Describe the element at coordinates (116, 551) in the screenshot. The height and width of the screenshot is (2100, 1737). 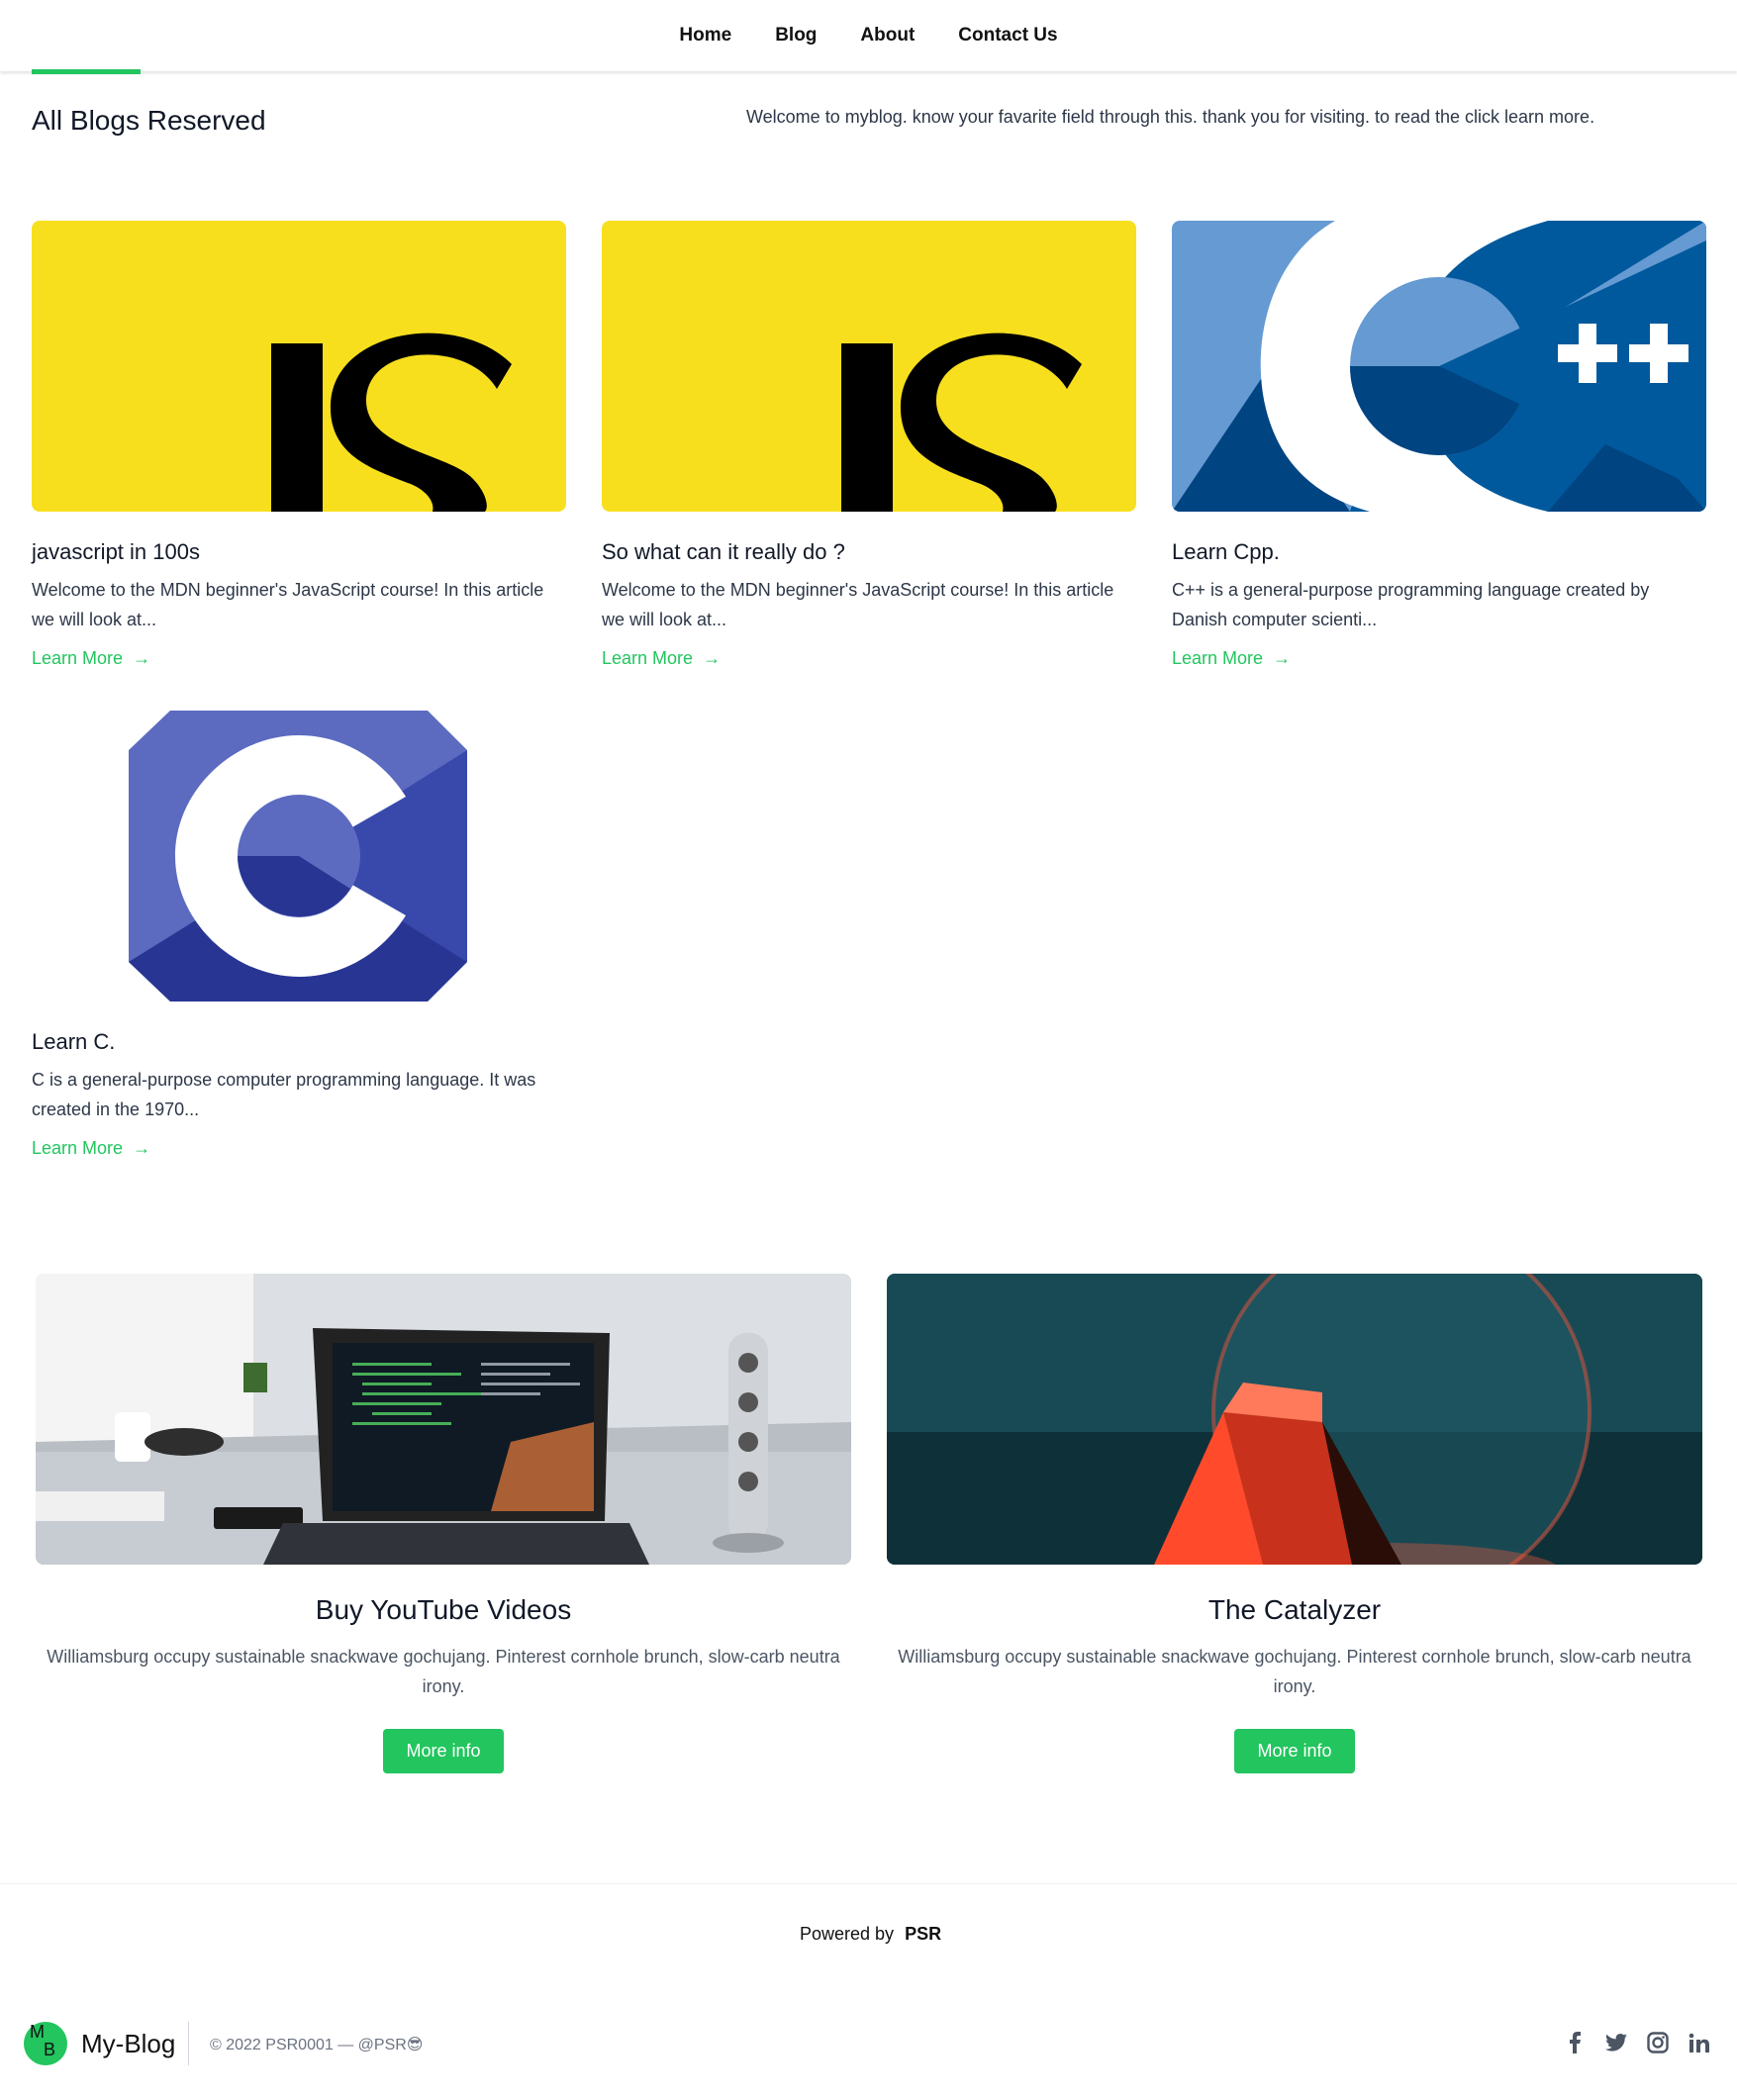
I see `post-title: javascript in 100s` at that location.